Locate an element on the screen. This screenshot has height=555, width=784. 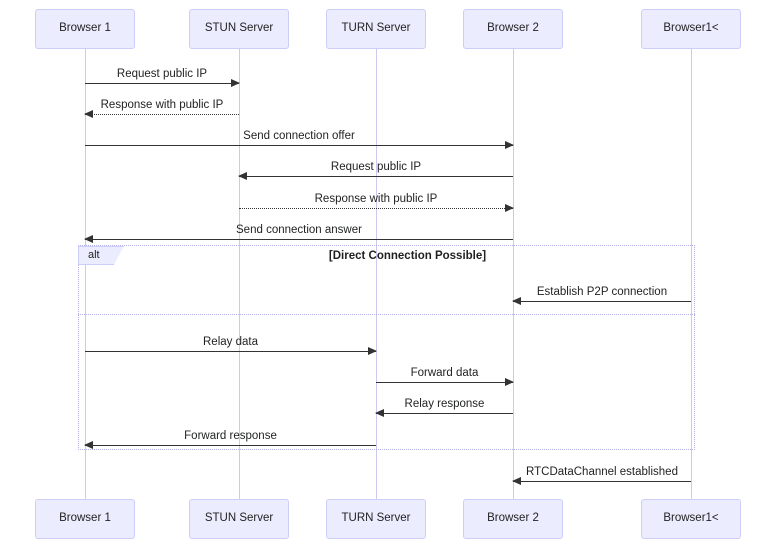
message-line-m7 is located at coordinates (602, 301).